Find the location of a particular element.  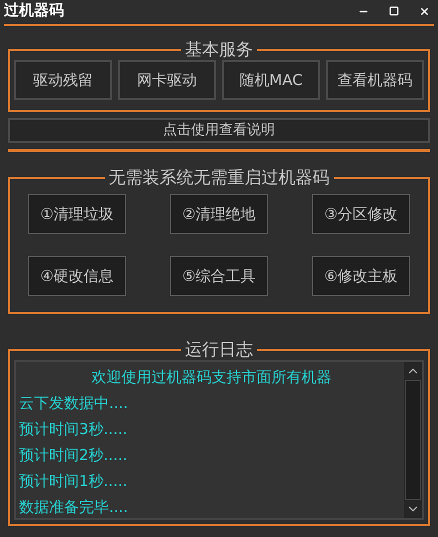

log-line: 欢迎使用过机器码支持市面所有机器 is located at coordinates (211, 377).